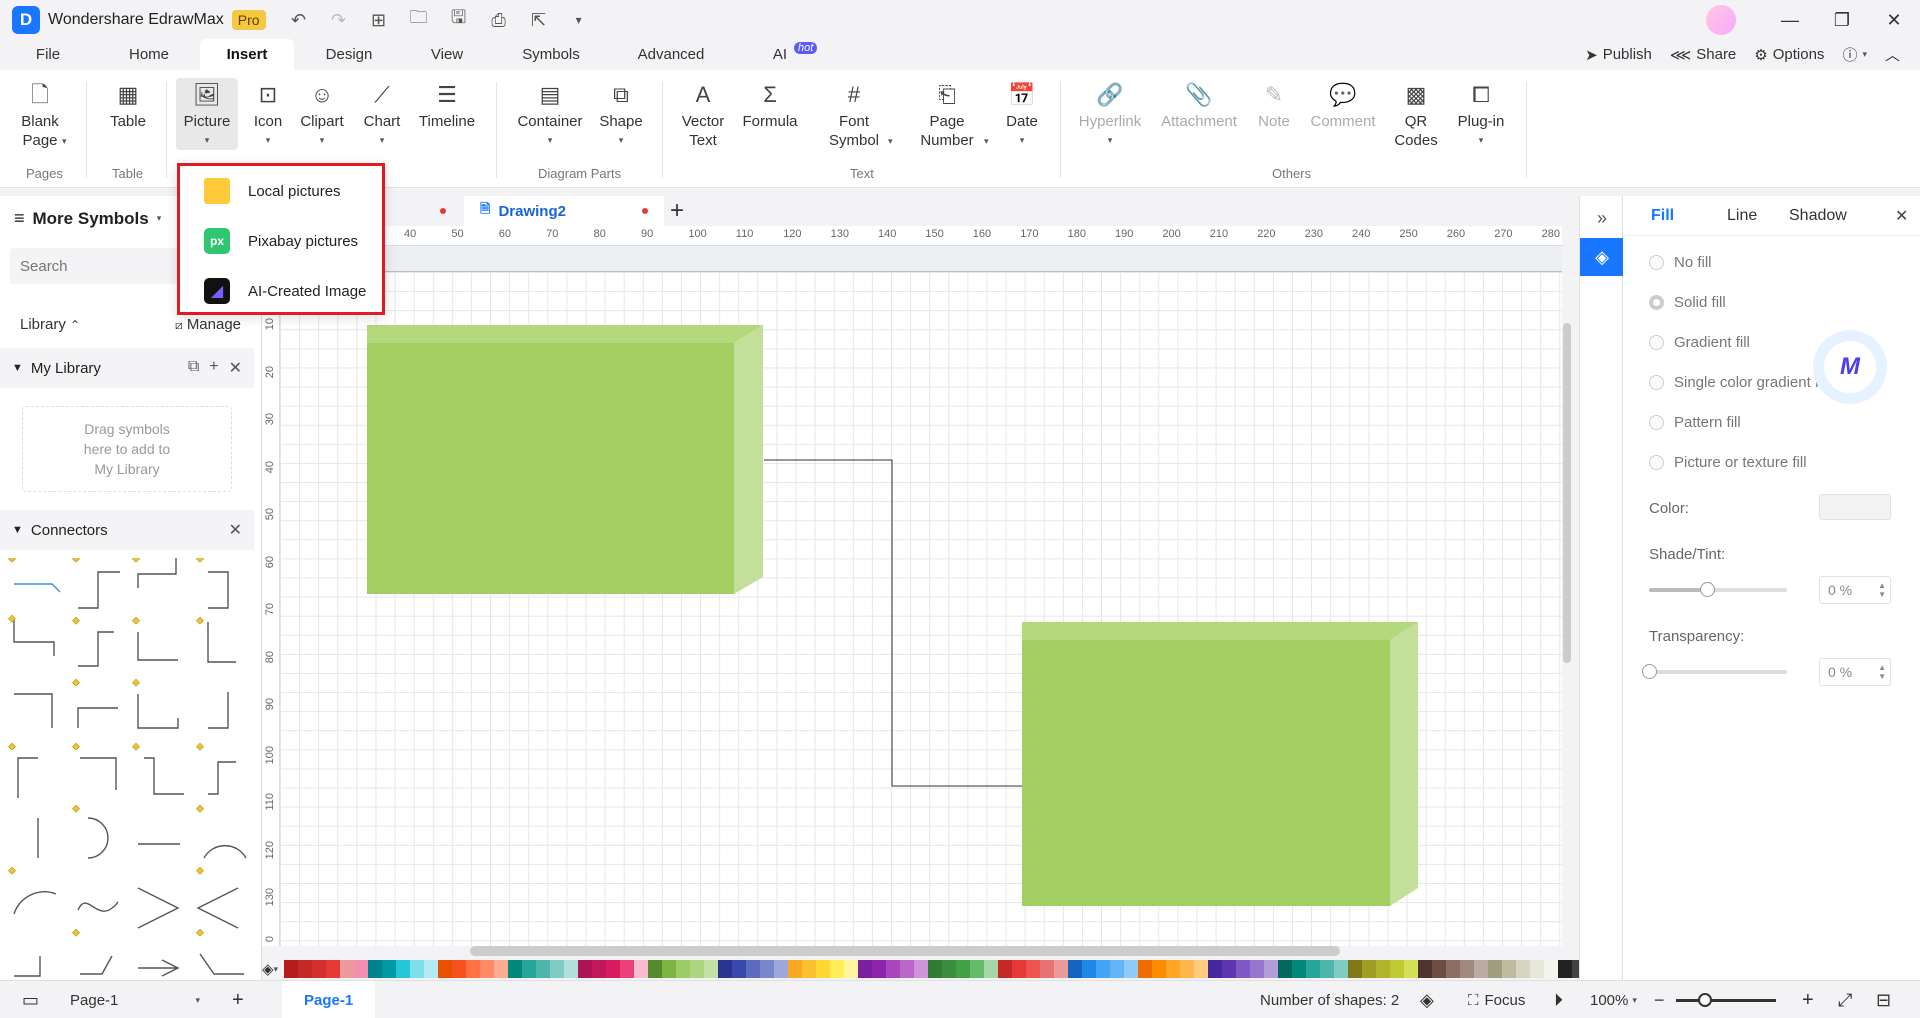  What do you see at coordinates (1721, 20) in the screenshot?
I see `user-avatar` at bounding box center [1721, 20].